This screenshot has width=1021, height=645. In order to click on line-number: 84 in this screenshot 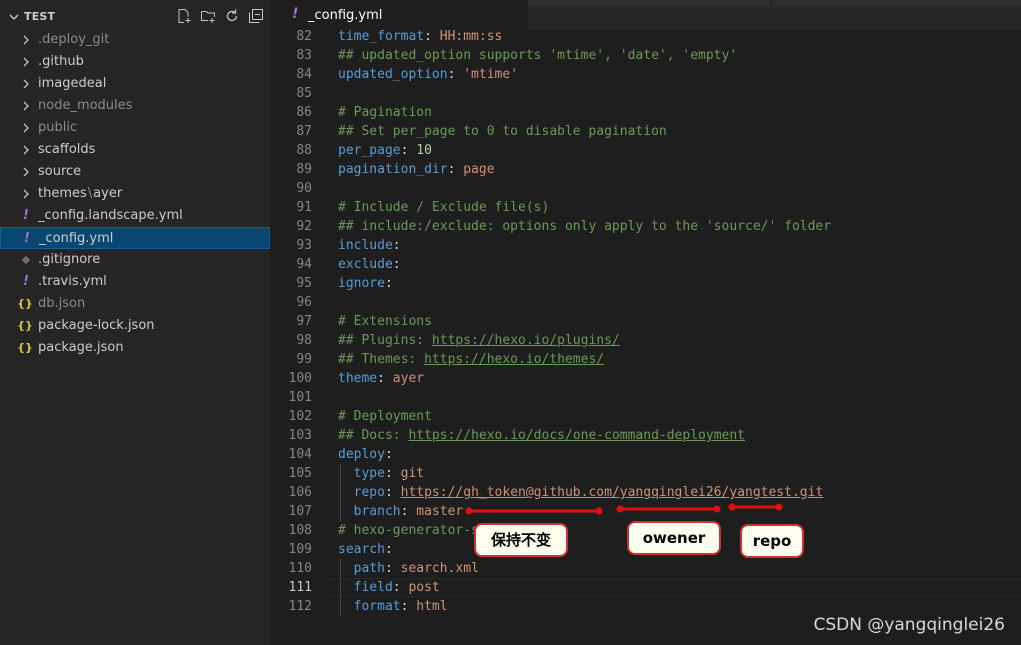, I will do `click(304, 74)`.